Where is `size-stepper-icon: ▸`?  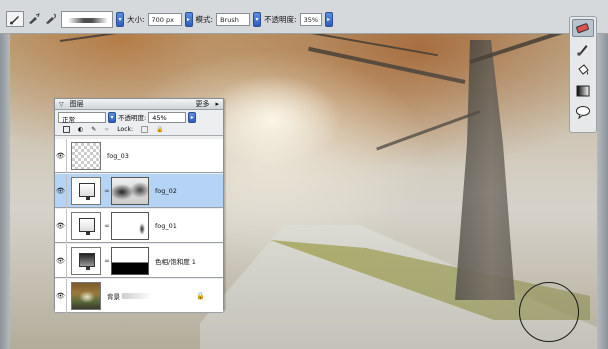
size-stepper-icon: ▸ is located at coordinates (188, 19).